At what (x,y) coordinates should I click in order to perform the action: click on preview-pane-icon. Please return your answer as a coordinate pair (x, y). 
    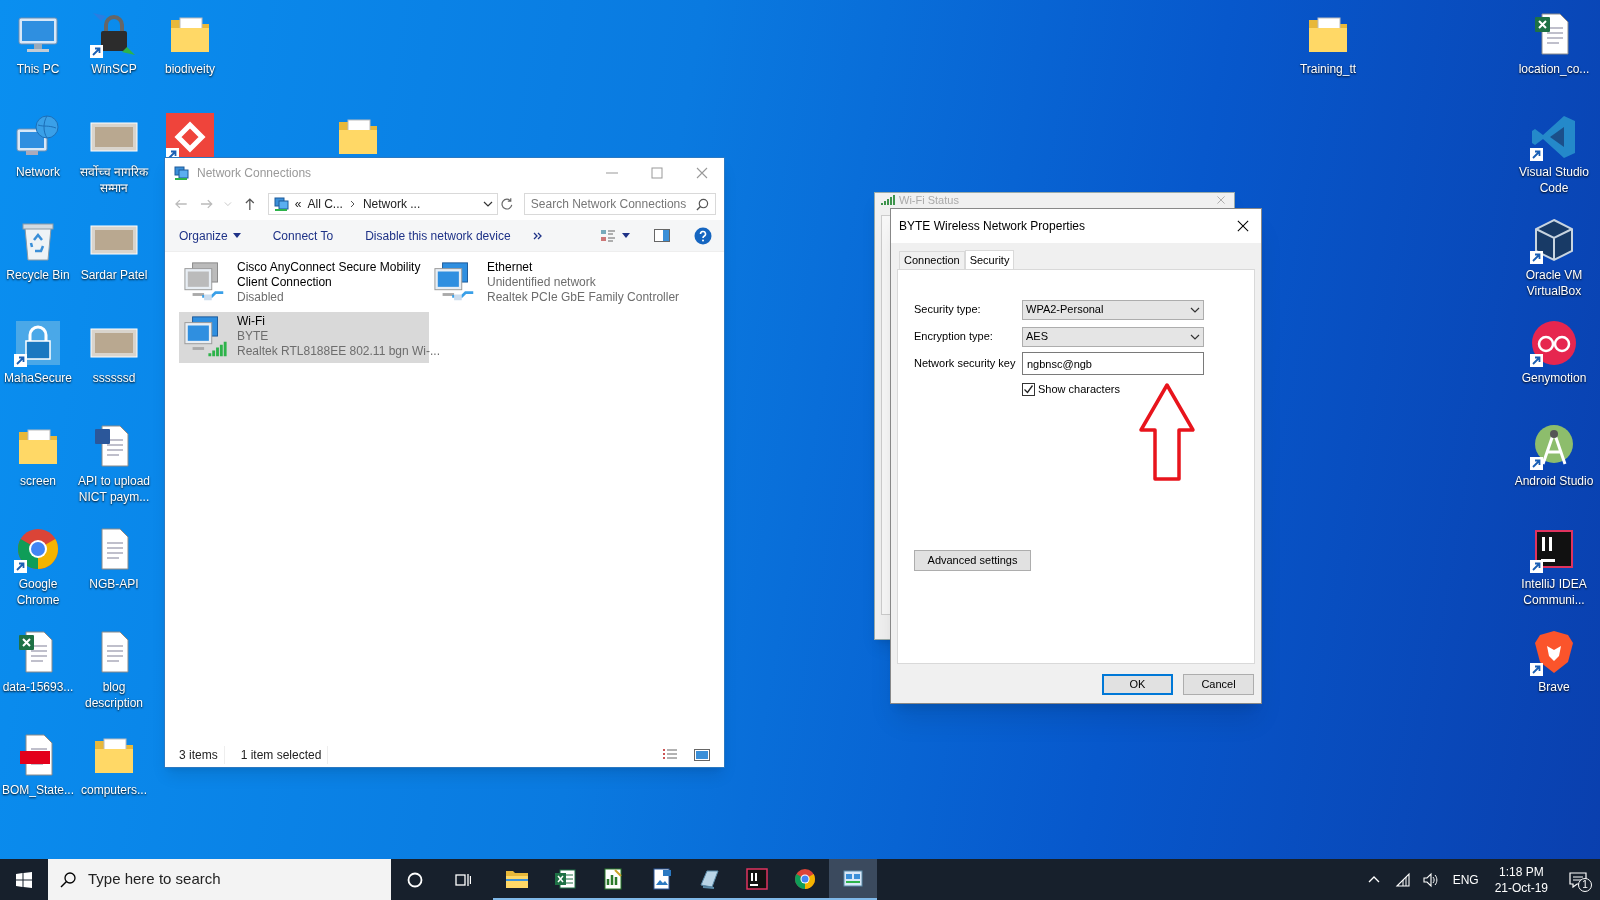
    Looking at the image, I should click on (662, 235).